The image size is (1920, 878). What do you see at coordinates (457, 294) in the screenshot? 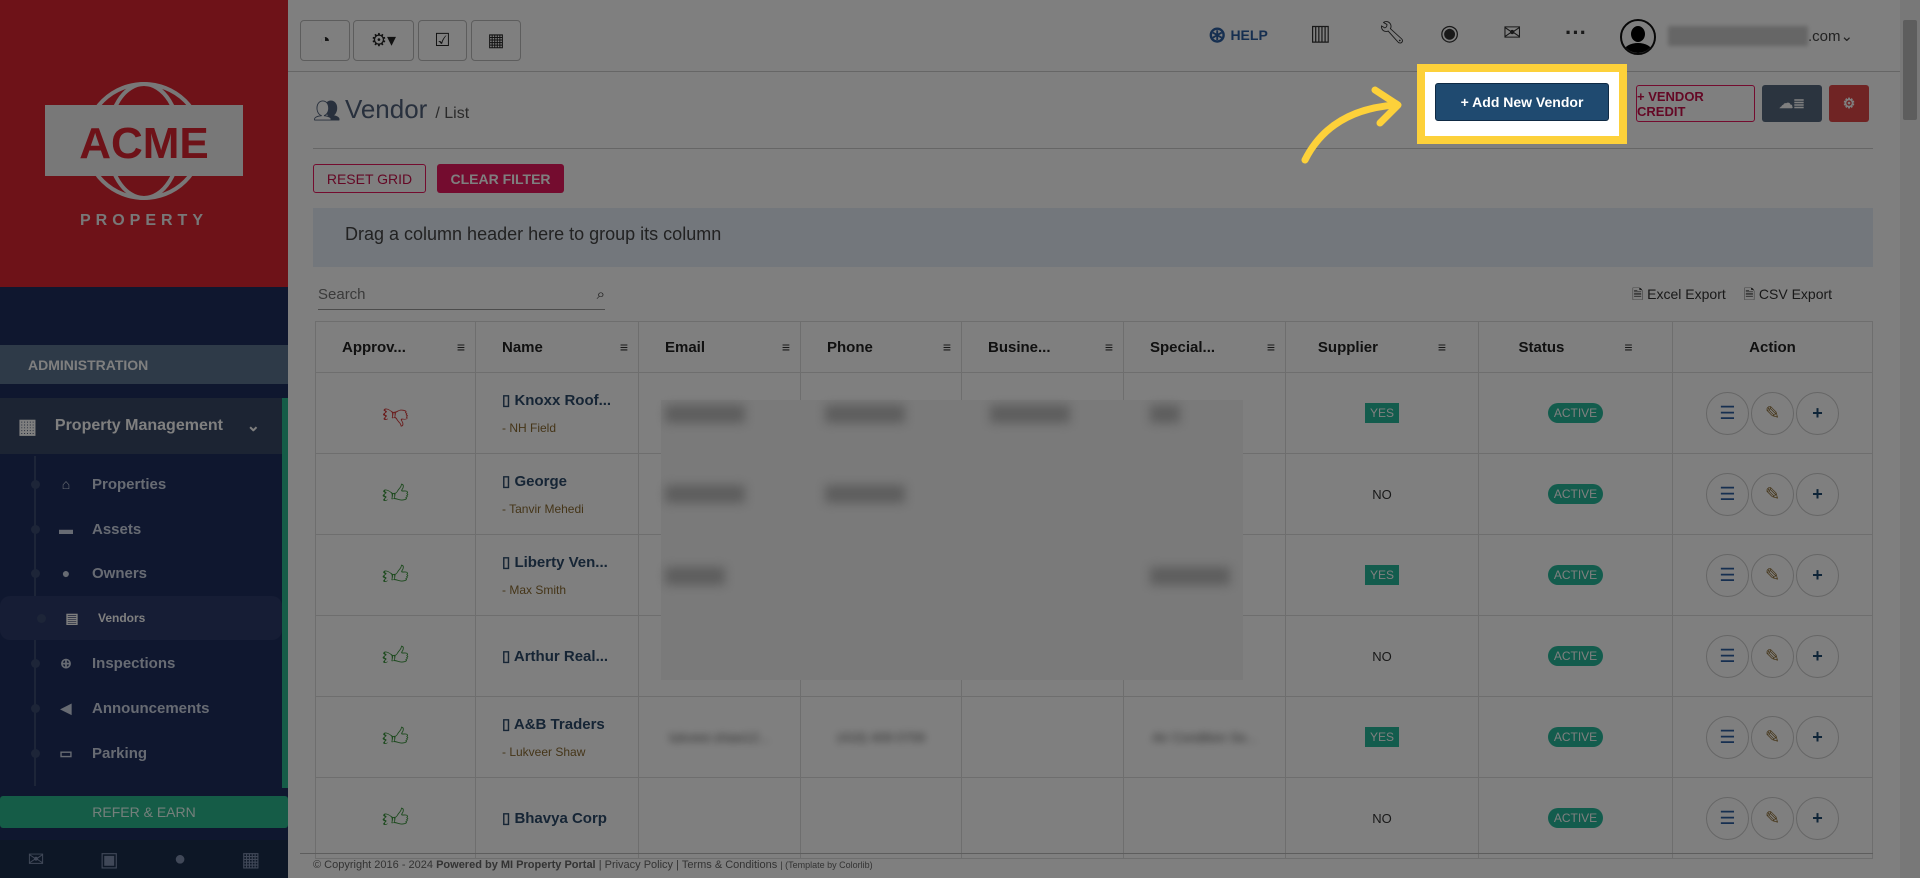
I see `search-input` at bounding box center [457, 294].